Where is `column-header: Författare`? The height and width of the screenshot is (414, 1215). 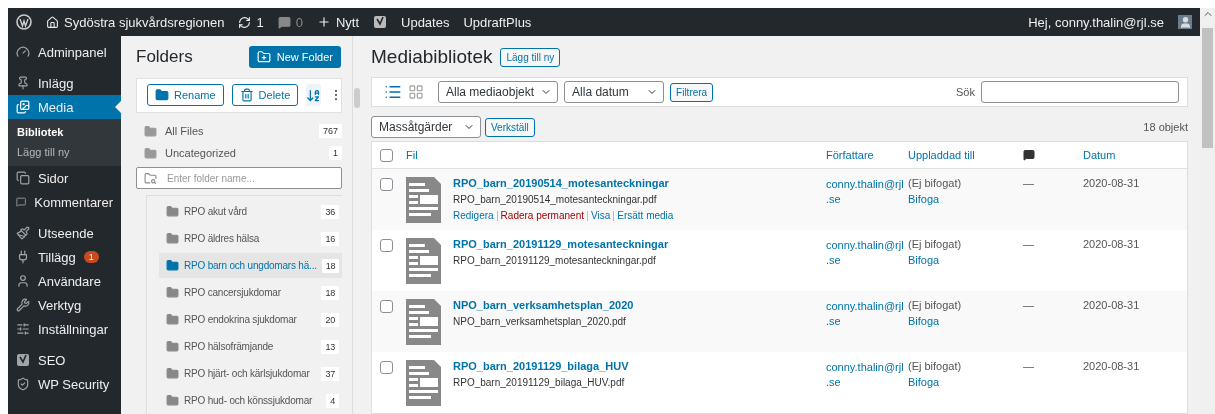 column-header: Författare is located at coordinates (867, 155).